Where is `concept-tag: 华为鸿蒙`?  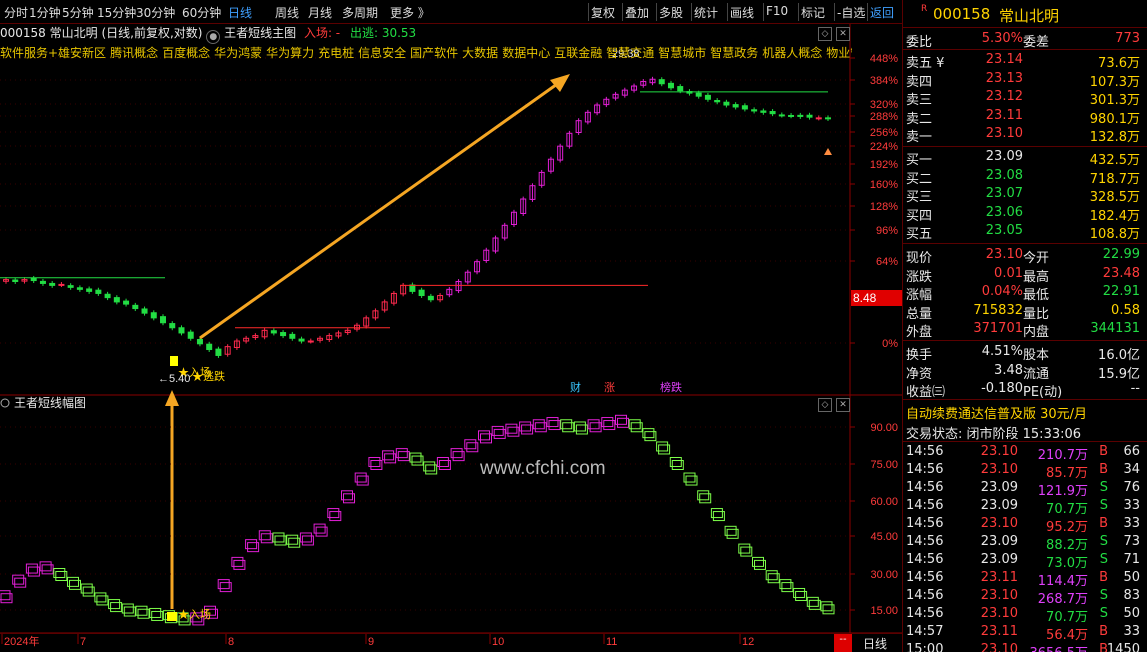
concept-tag: 华为鸿蒙 is located at coordinates (238, 53).